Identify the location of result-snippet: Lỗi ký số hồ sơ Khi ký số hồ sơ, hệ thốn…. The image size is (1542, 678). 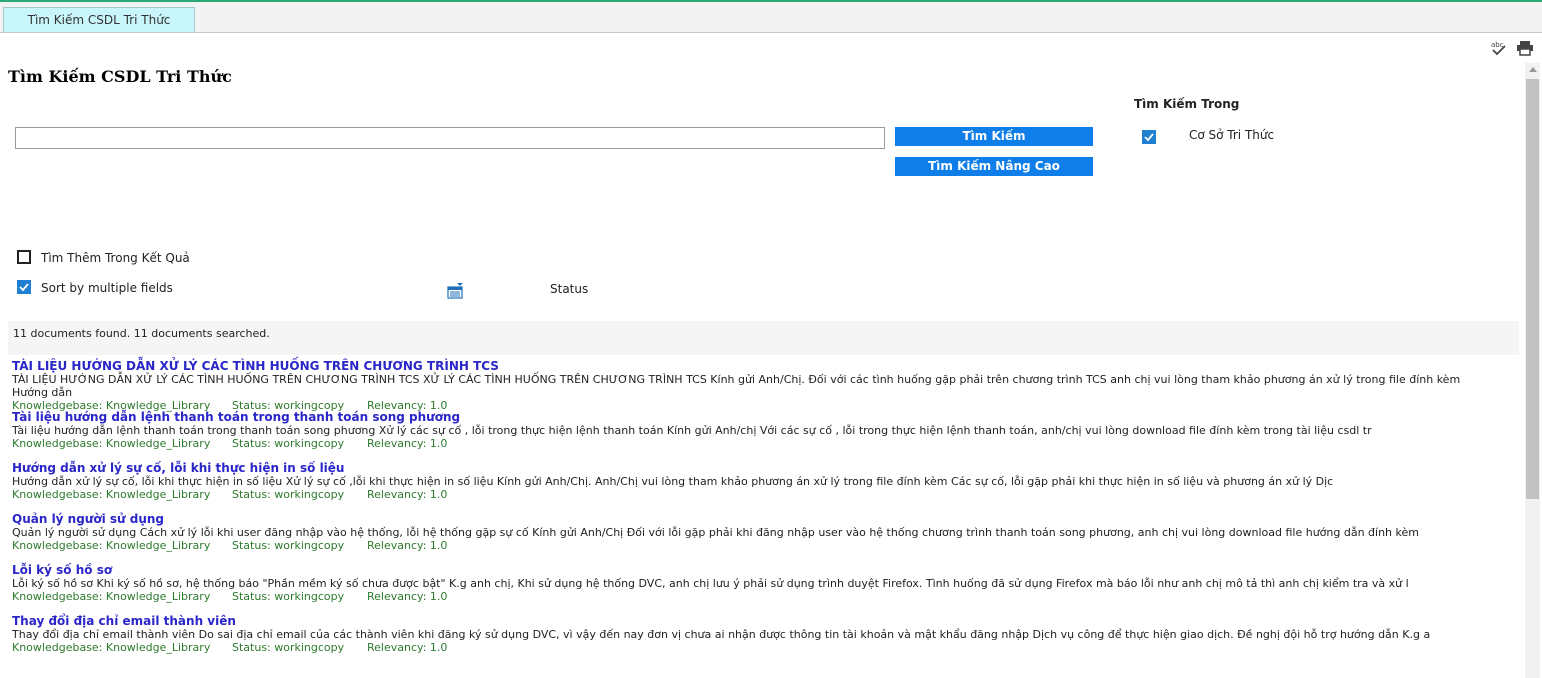
(710, 583).